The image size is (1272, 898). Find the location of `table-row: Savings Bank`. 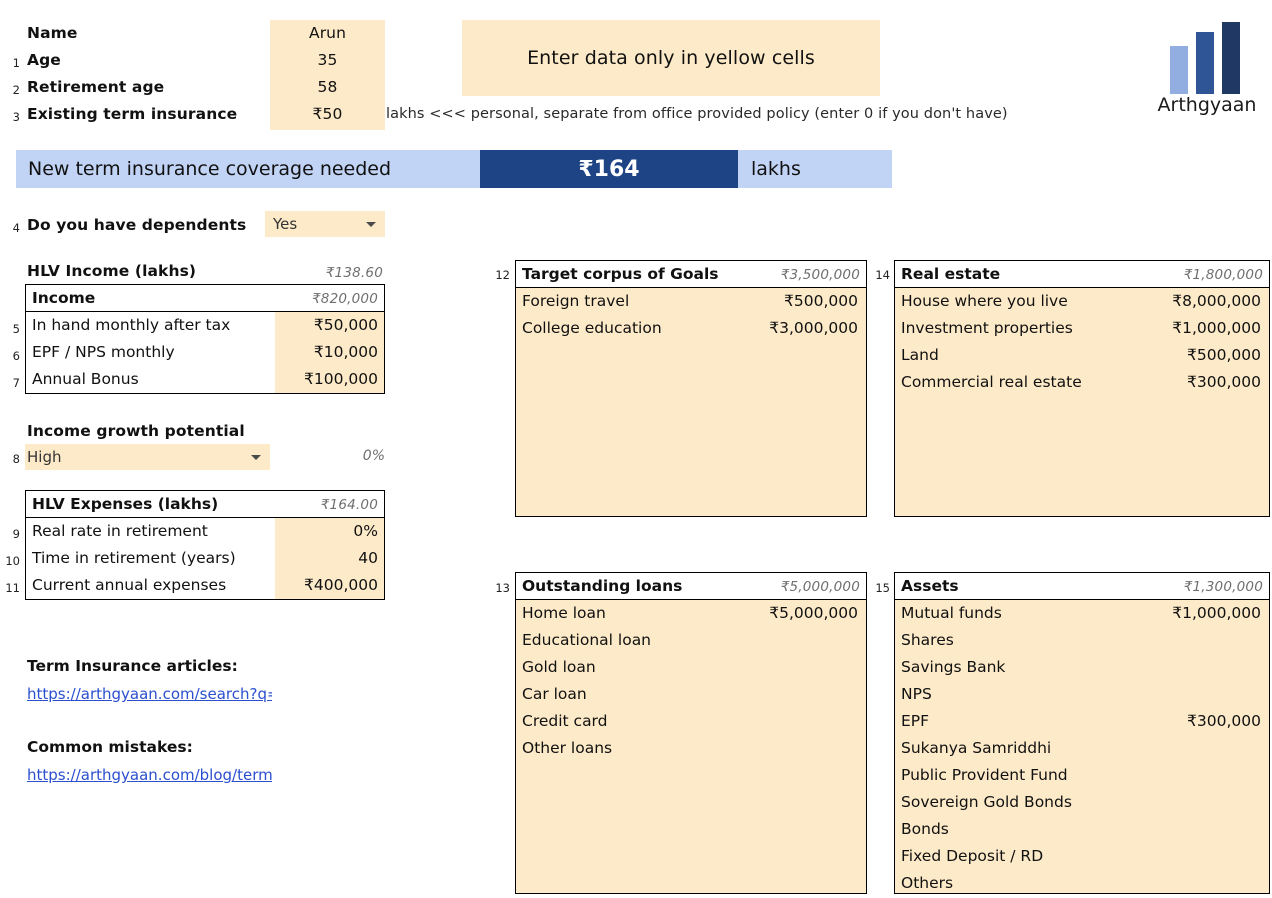

table-row: Savings Bank is located at coordinates (1082, 667).